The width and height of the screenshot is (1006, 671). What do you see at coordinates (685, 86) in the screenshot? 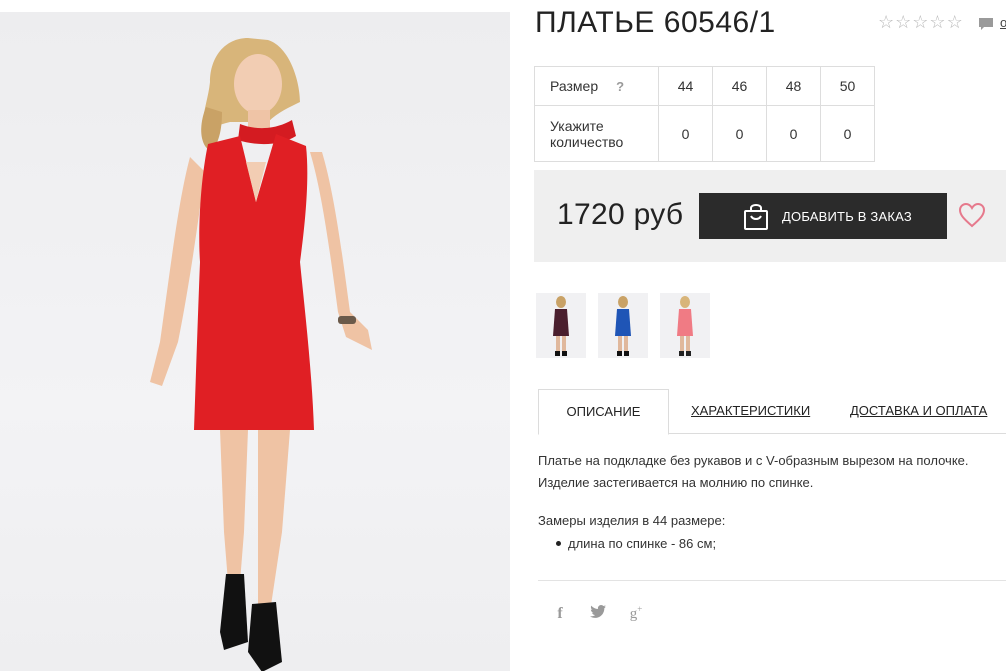
I see `size-value: 44` at bounding box center [685, 86].